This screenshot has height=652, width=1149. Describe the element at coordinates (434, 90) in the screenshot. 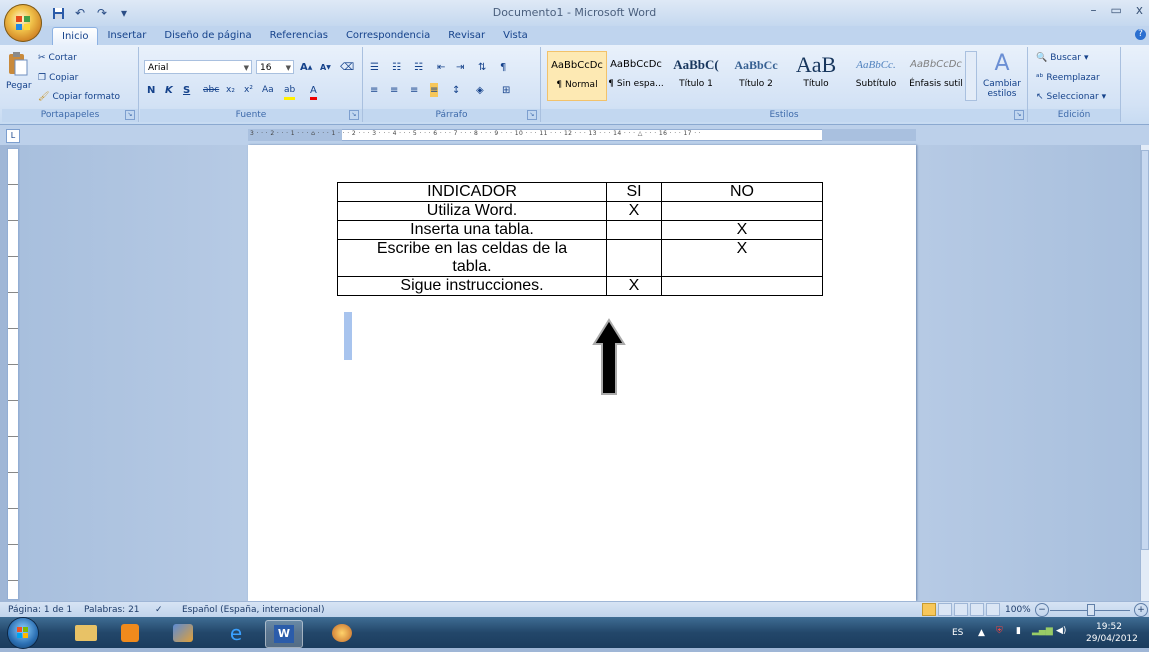

I see `justify-icon: ≡` at that location.